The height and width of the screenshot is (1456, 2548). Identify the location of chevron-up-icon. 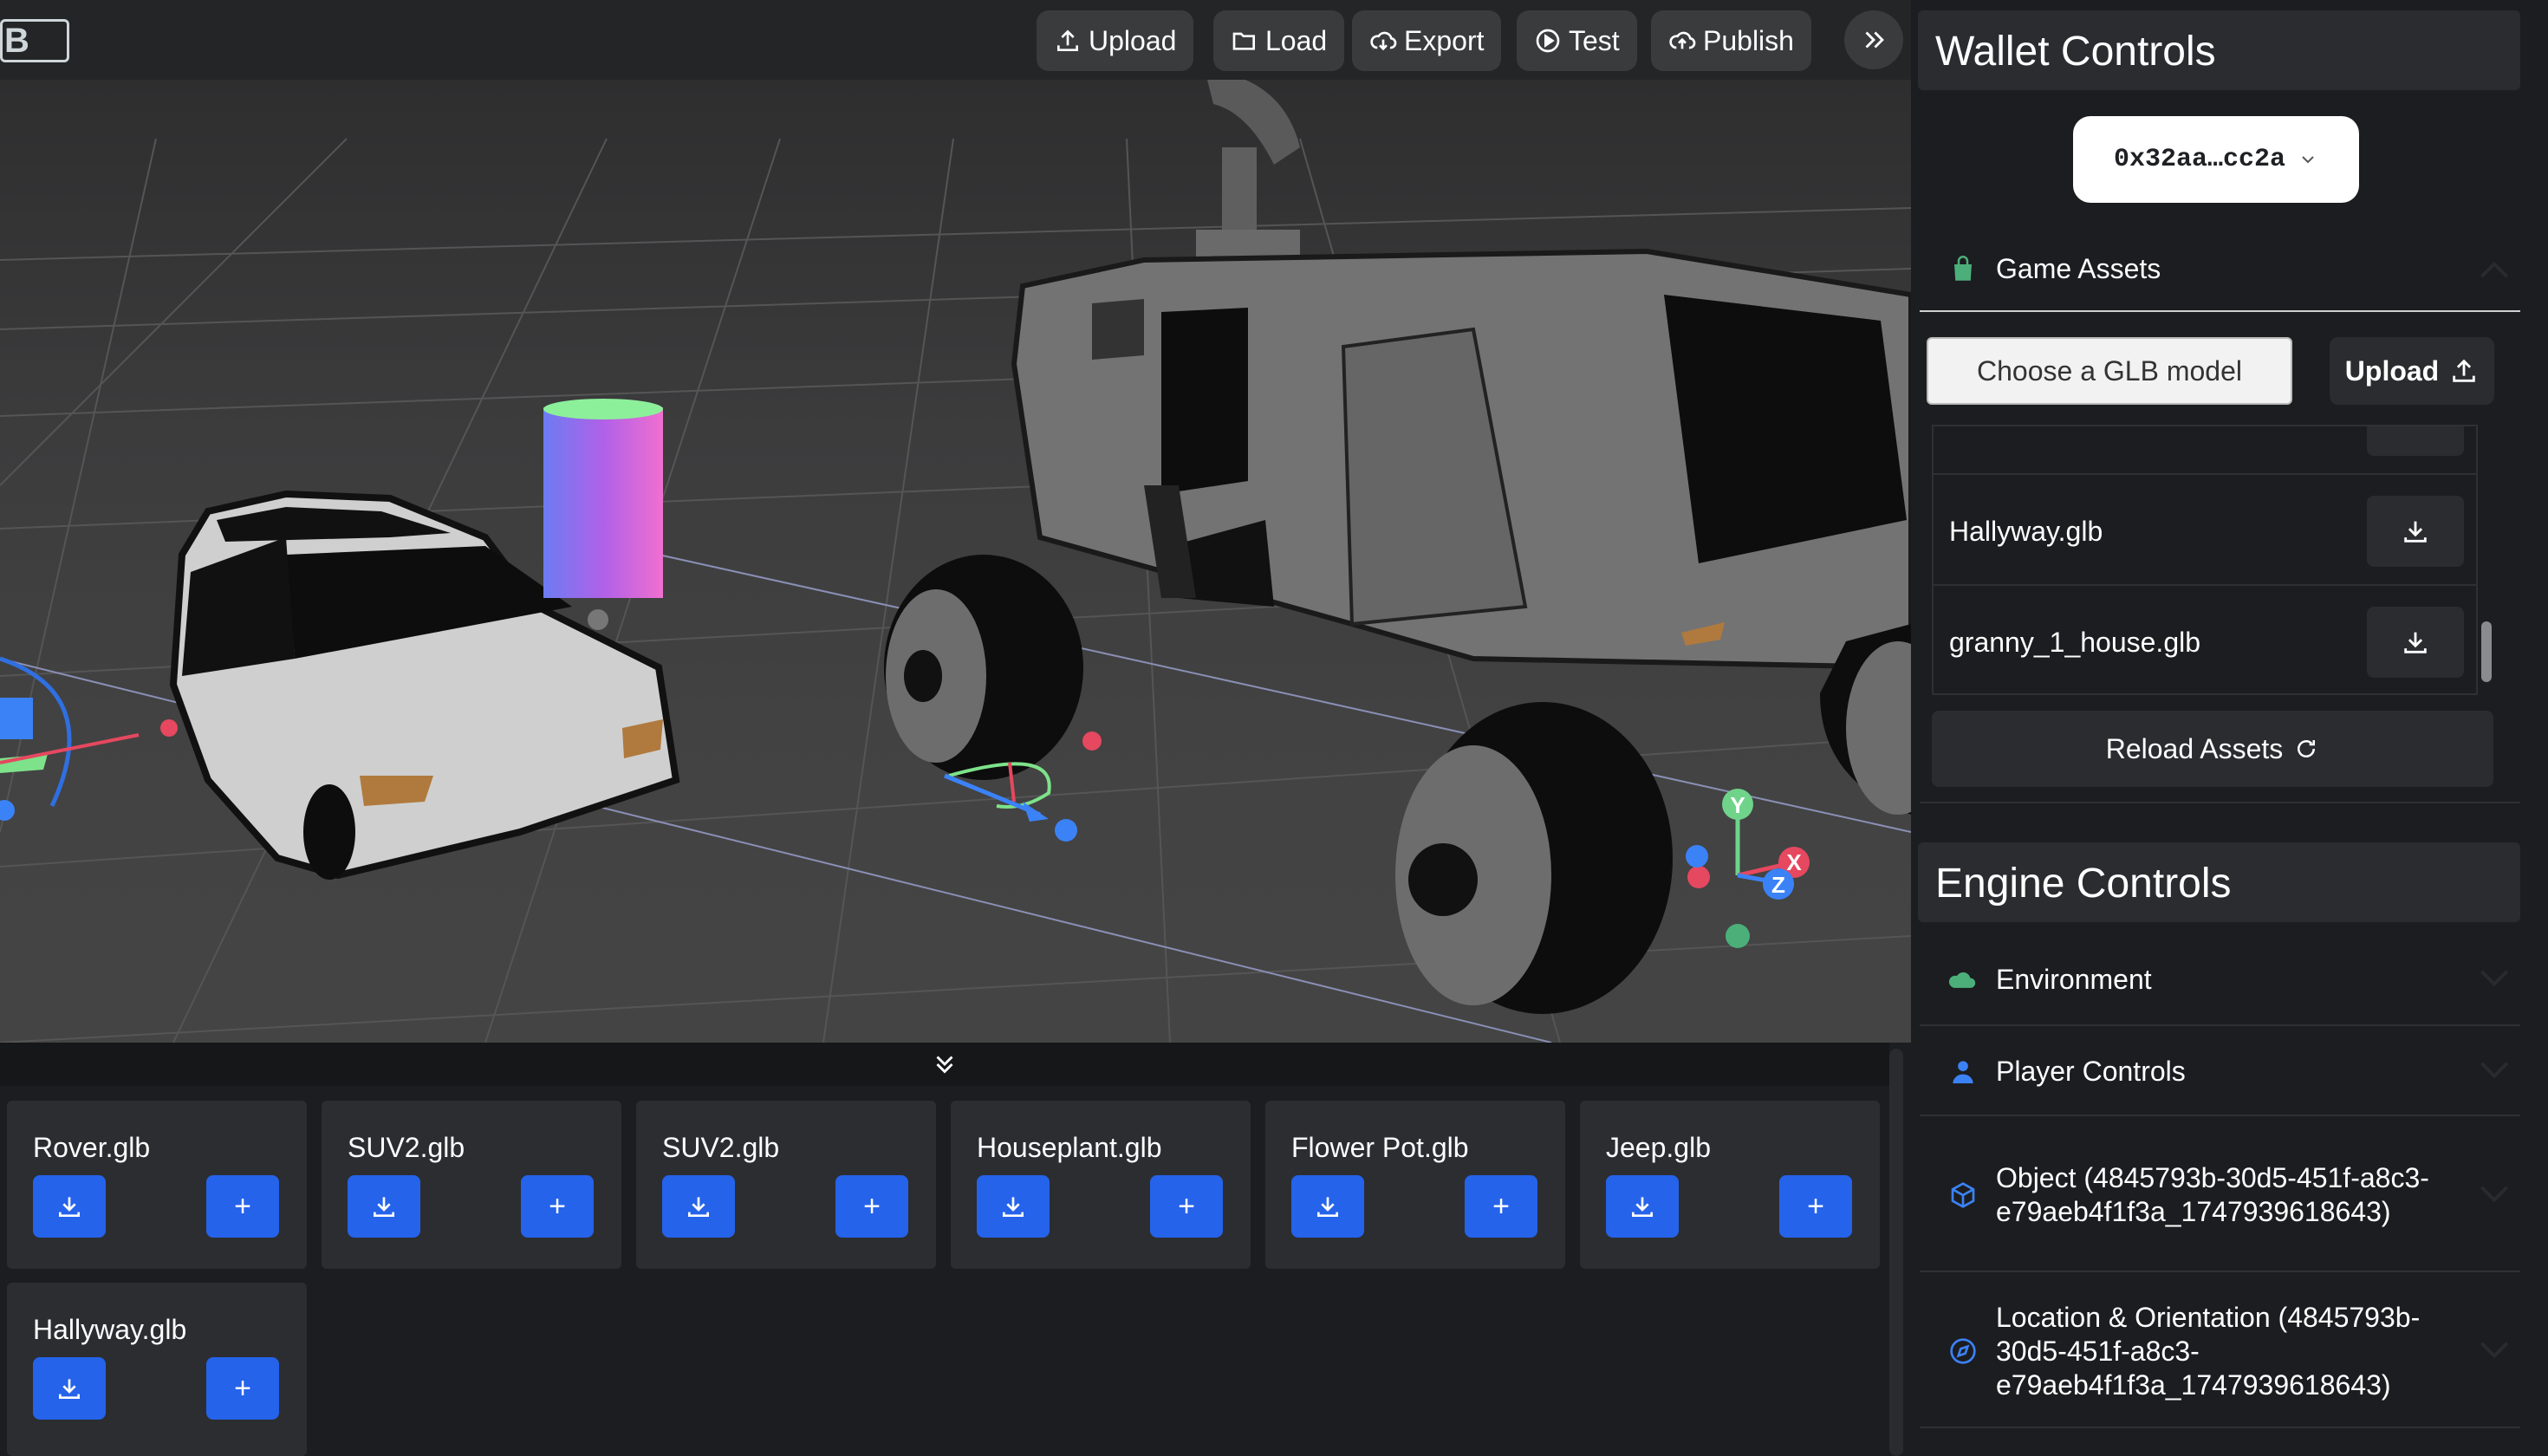
(2494, 269).